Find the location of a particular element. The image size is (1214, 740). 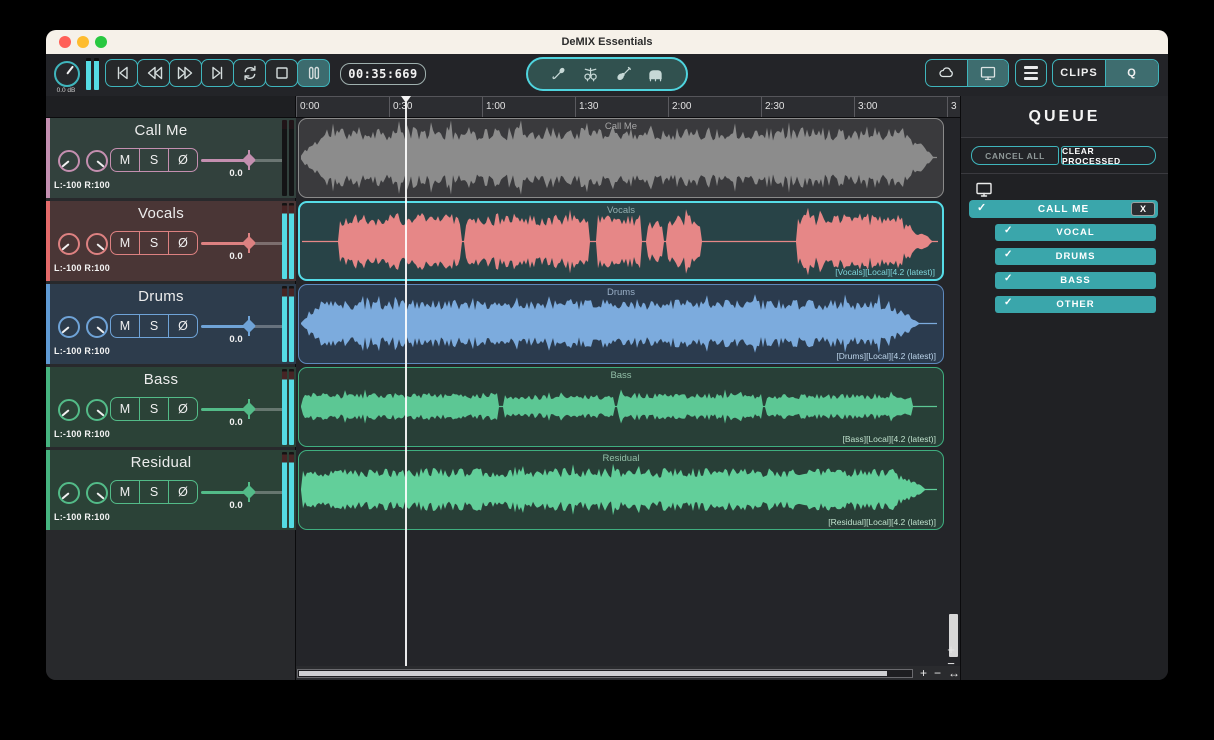

track-name: Drums is located at coordinates (161, 296).